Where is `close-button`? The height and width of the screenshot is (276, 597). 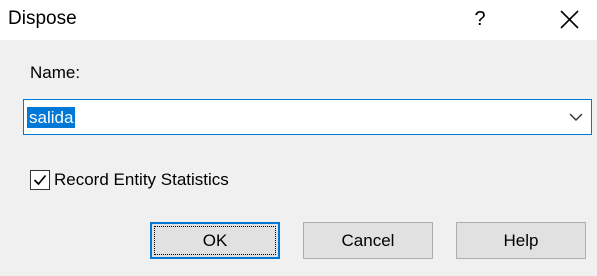 close-button is located at coordinates (569, 19).